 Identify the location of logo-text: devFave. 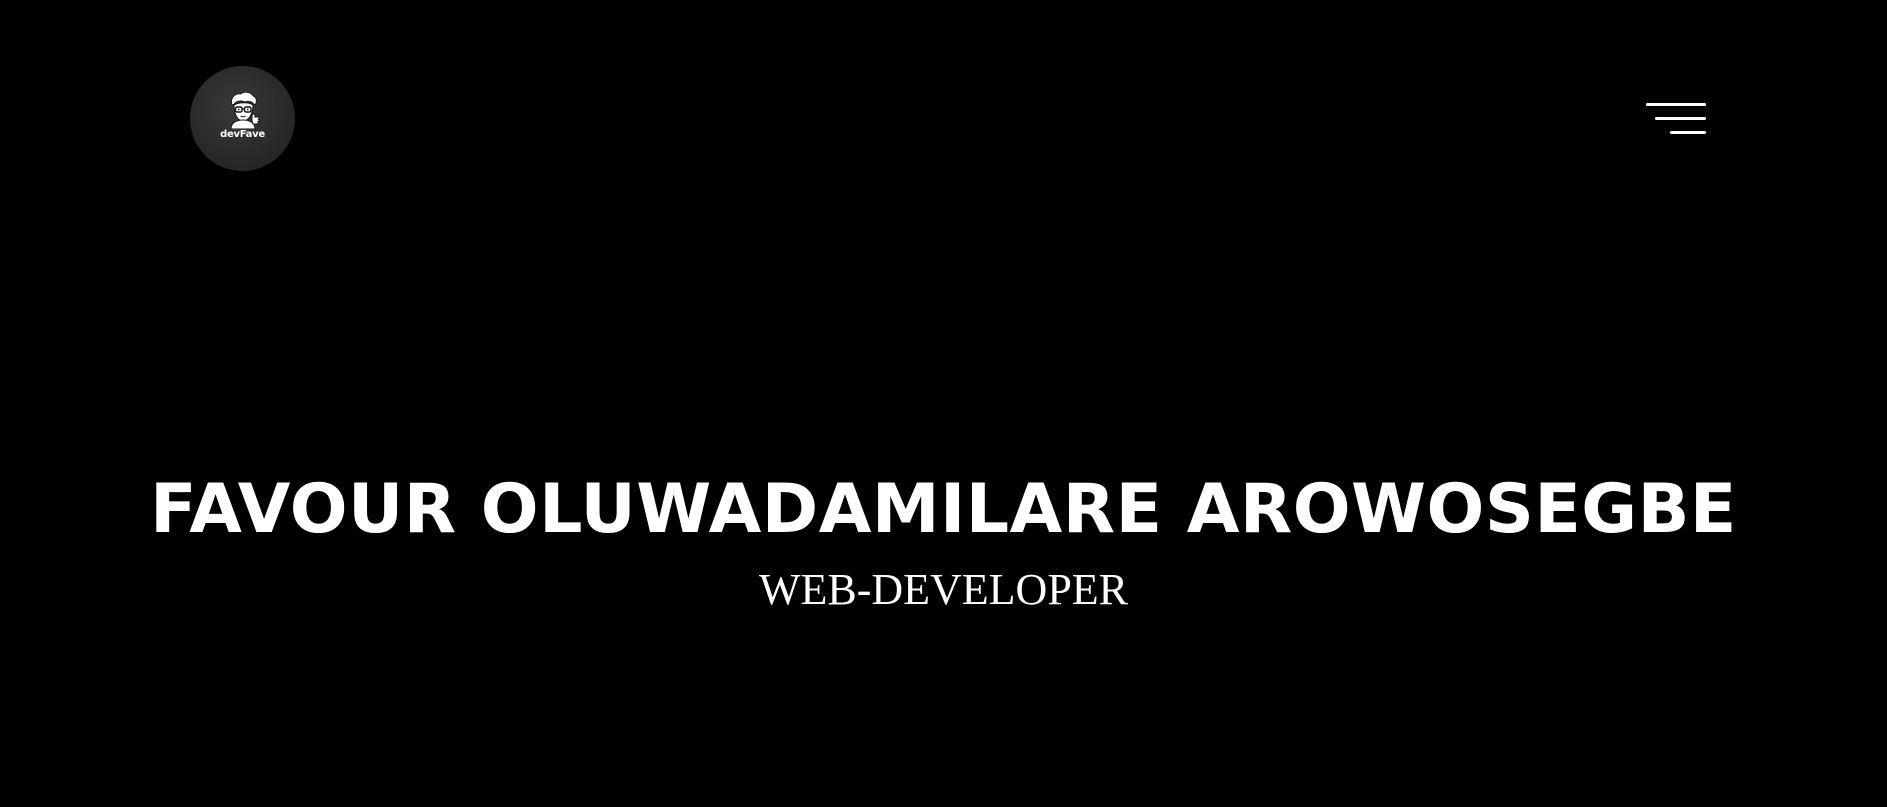
(242, 134).